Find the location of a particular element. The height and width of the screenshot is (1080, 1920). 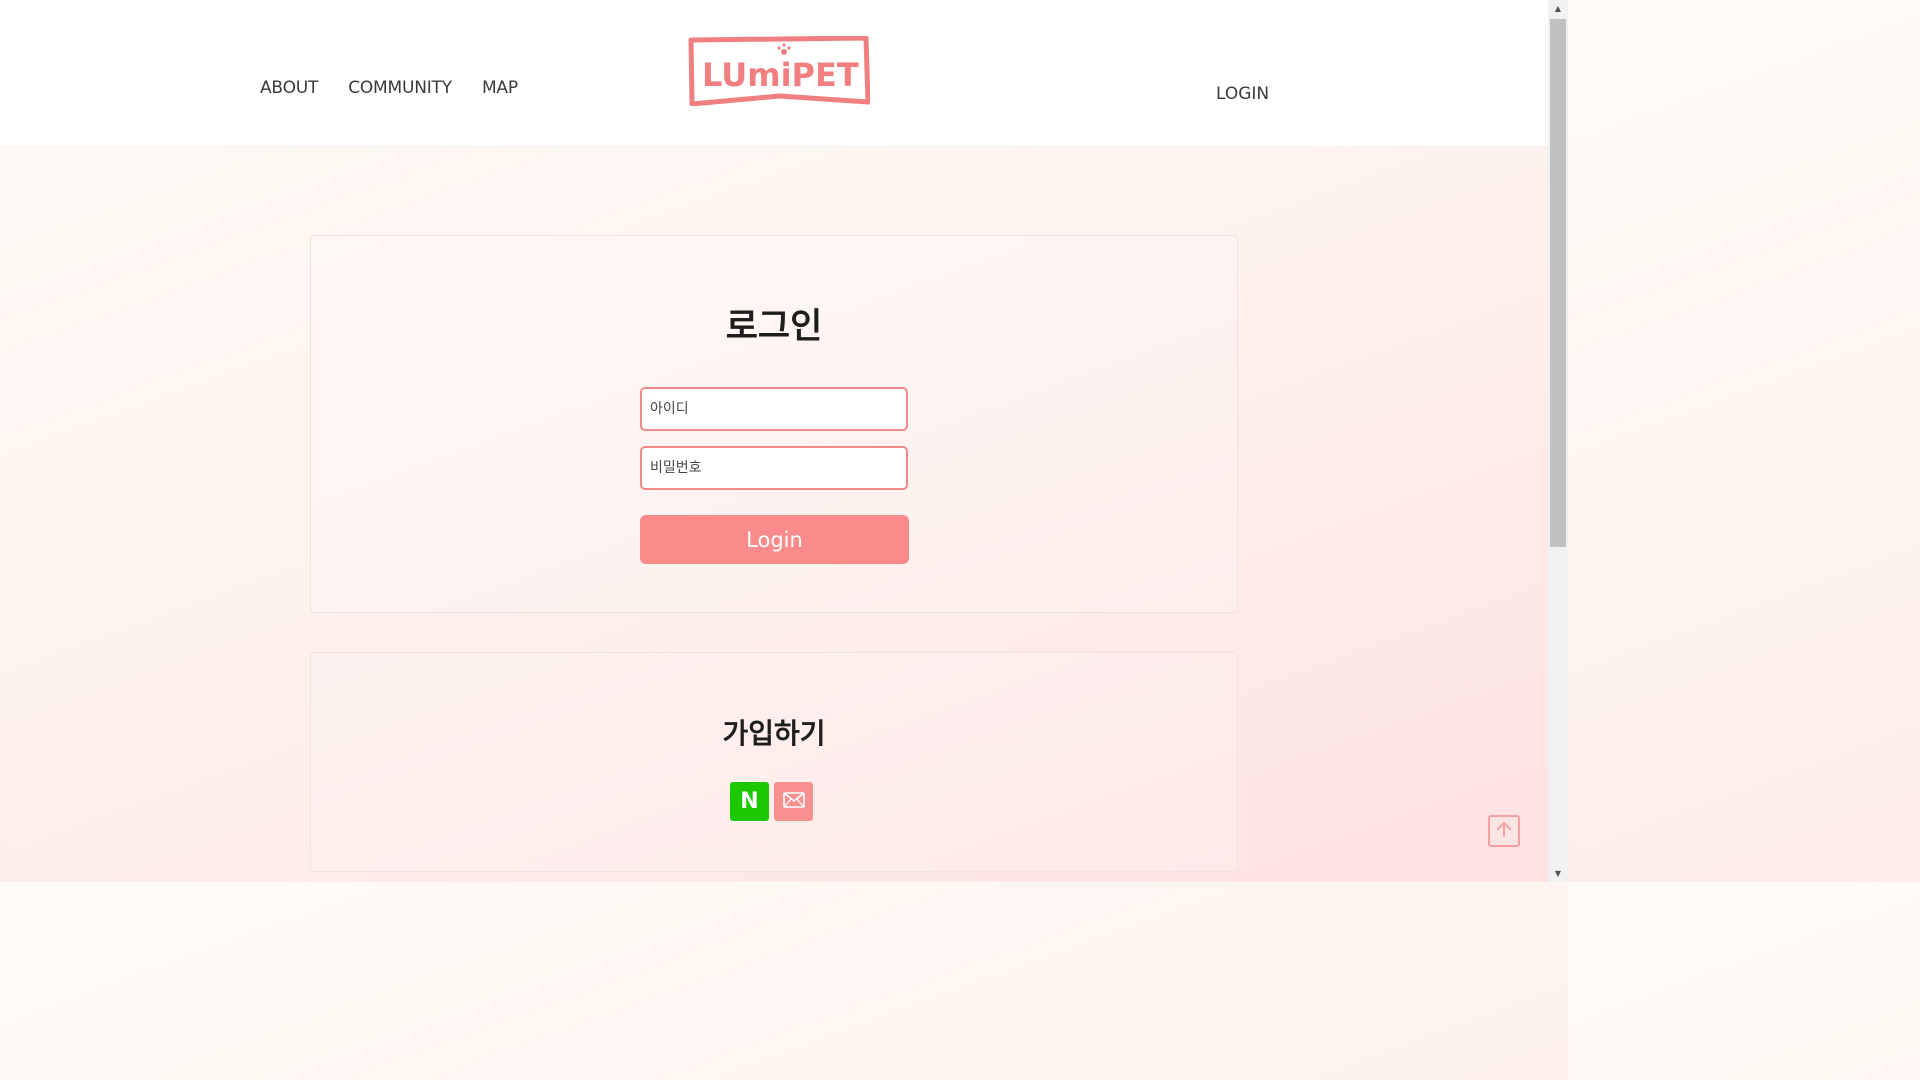

main-nav: ABOUT COMMUNITY MAP is located at coordinates (389, 88).